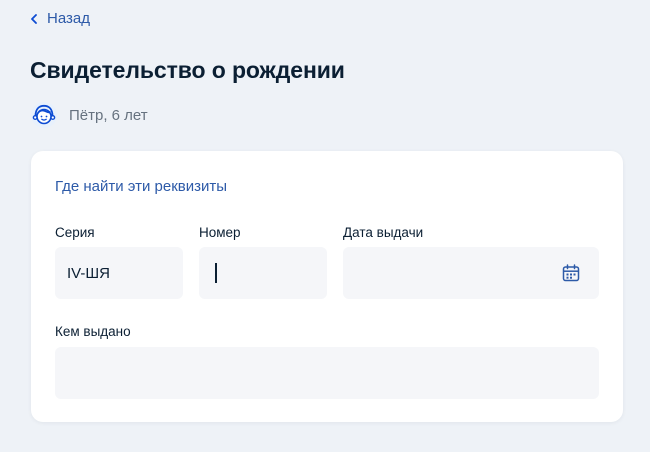  What do you see at coordinates (141, 187) in the screenshot?
I see `where-to-find-link: Где найти эти реквизиты` at bounding box center [141, 187].